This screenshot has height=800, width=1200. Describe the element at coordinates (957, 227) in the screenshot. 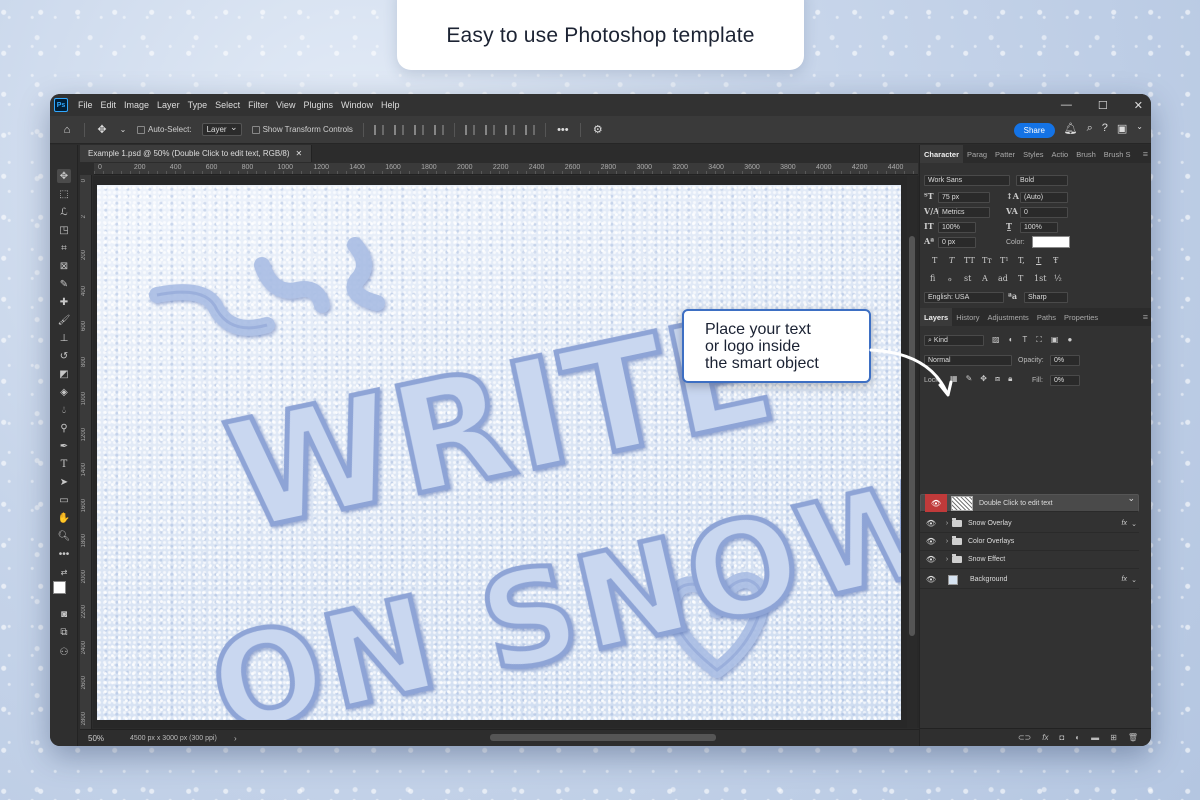

I see `vertical-scale-field: 100%` at that location.